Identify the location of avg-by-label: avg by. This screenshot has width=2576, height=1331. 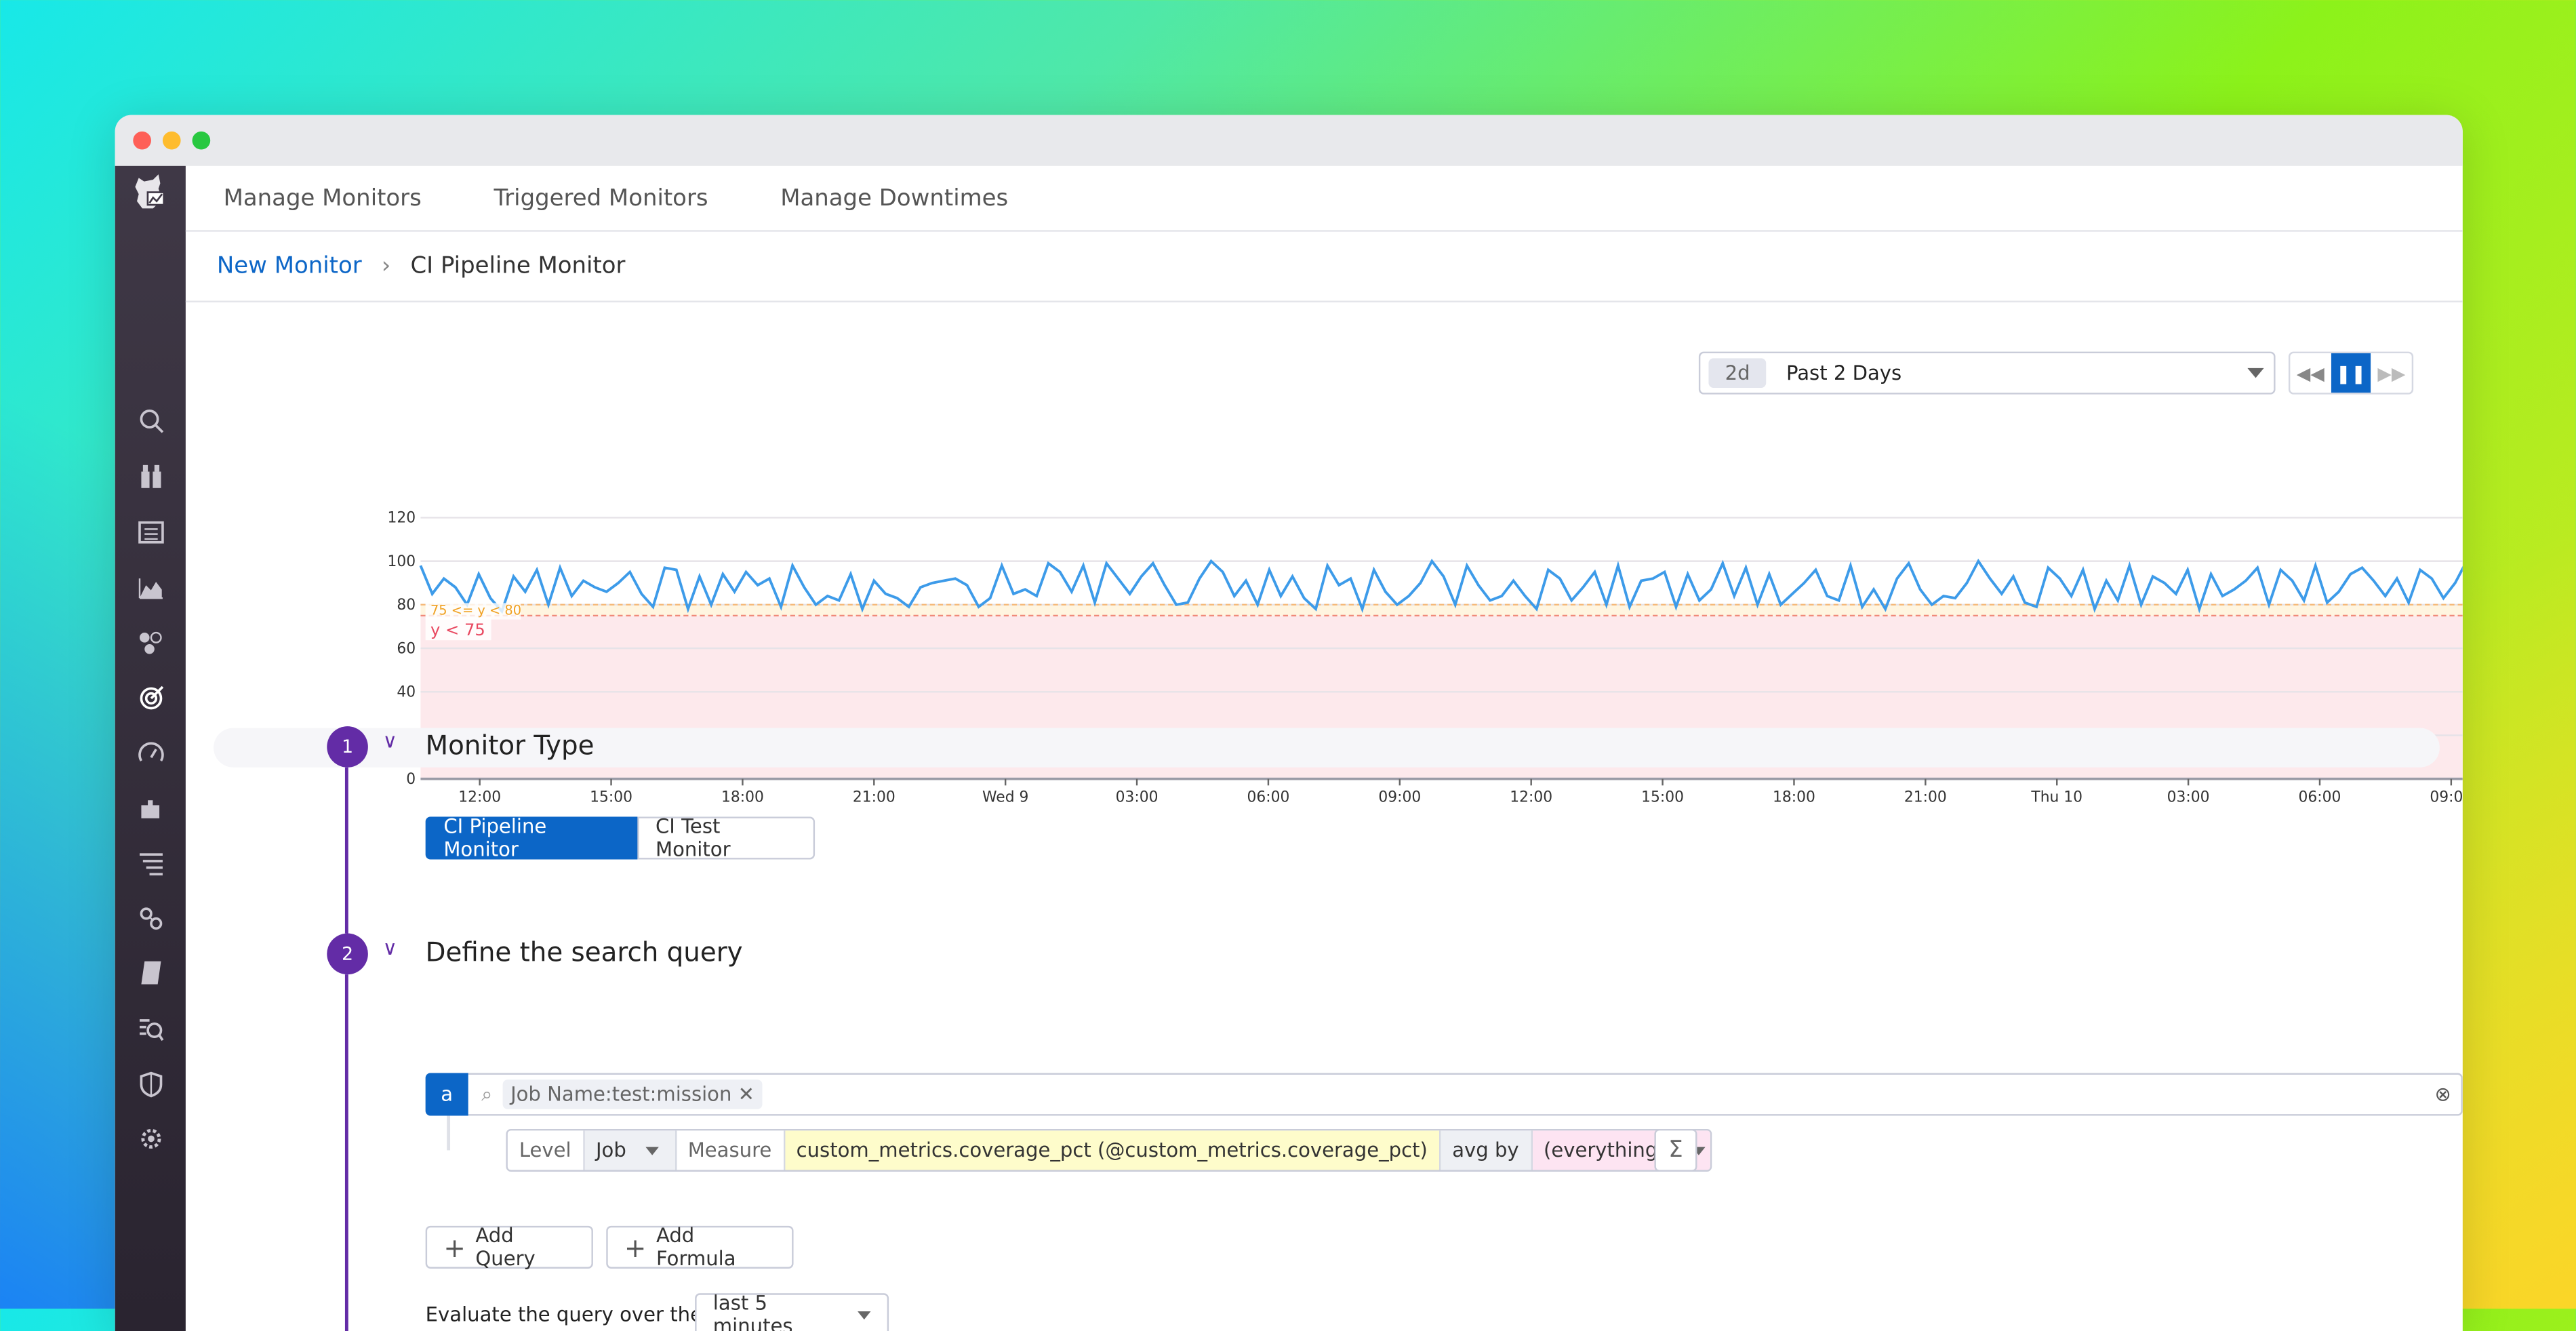
(1487, 1150).